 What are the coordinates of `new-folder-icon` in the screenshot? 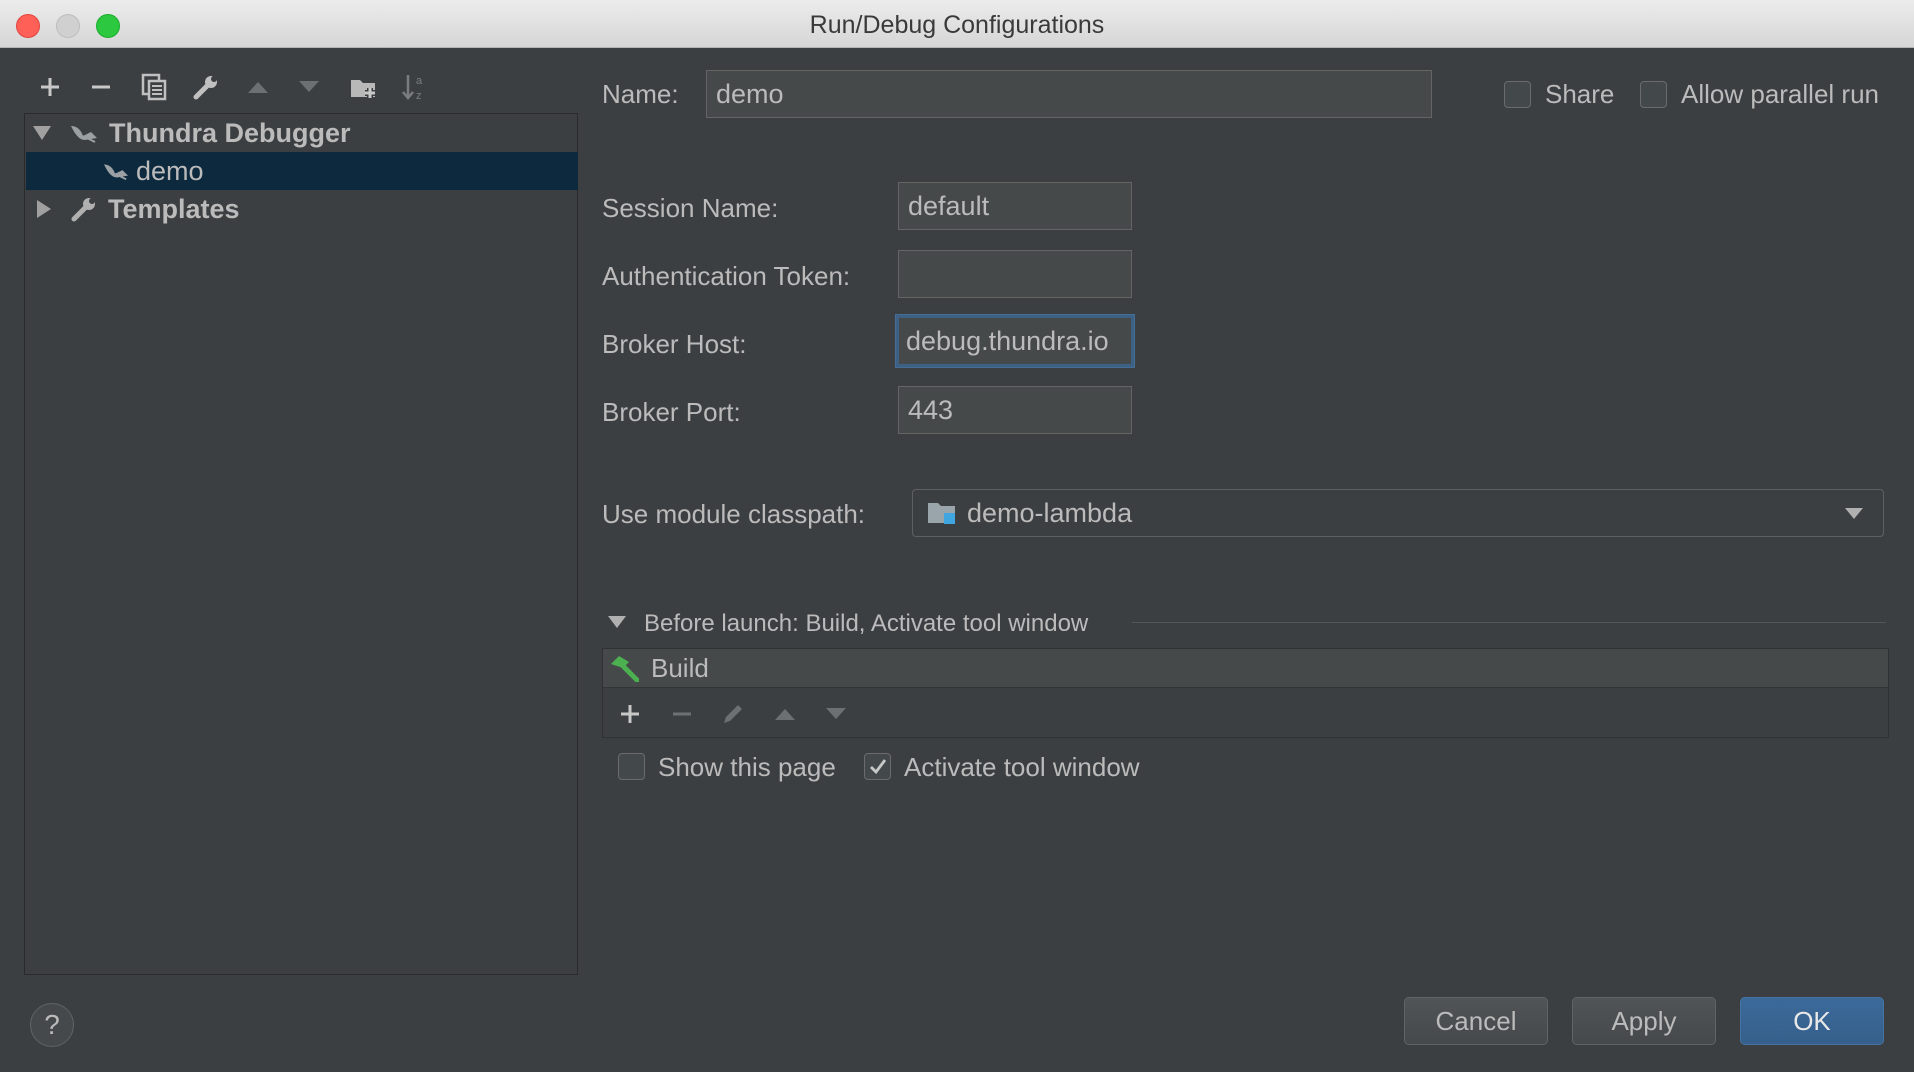 It's located at (364, 87).